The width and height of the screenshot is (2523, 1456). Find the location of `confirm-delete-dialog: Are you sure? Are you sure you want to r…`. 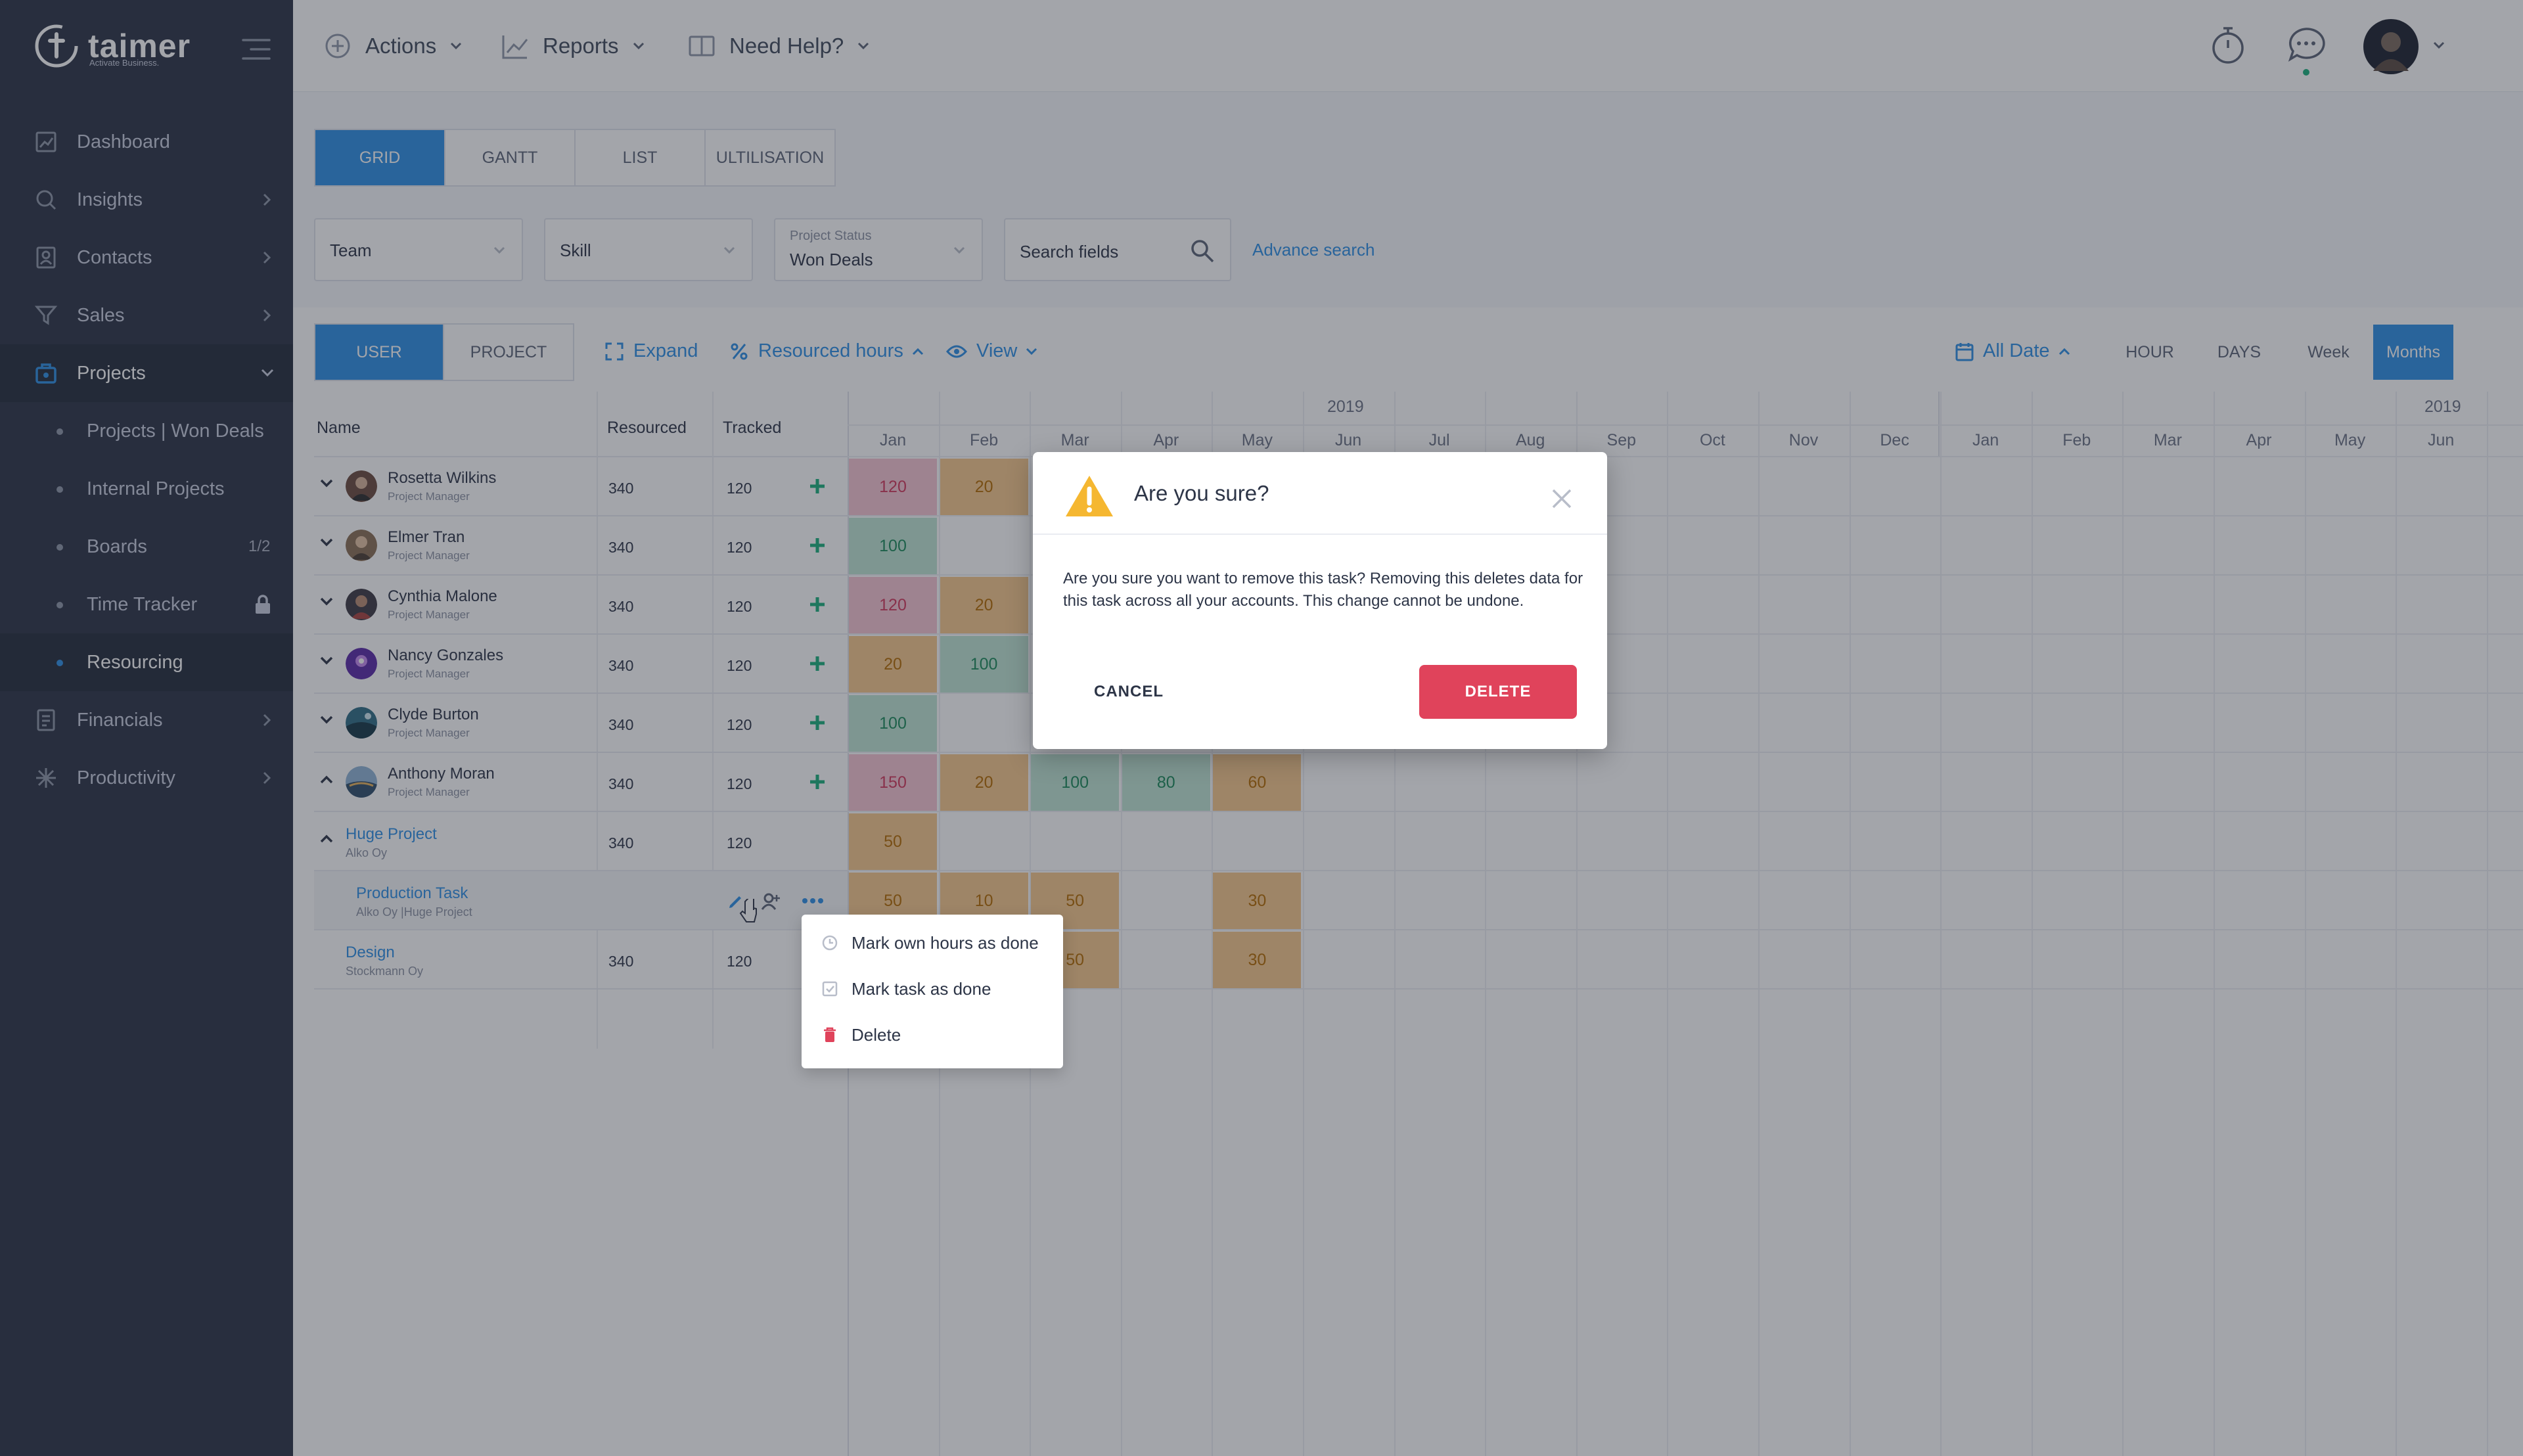

confirm-delete-dialog: Are you sure? Are you sure you want to r… is located at coordinates (1320, 600).